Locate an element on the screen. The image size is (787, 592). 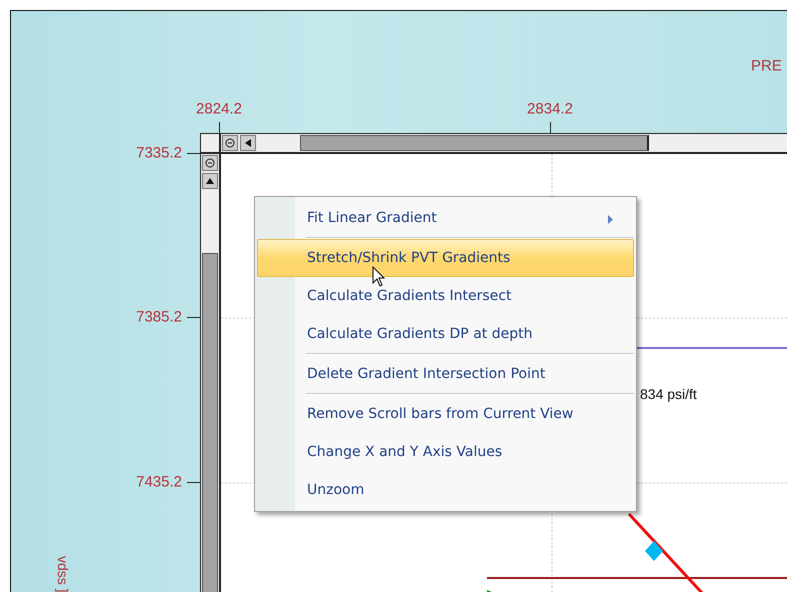
chart-title: PRE is located at coordinates (766, 66).